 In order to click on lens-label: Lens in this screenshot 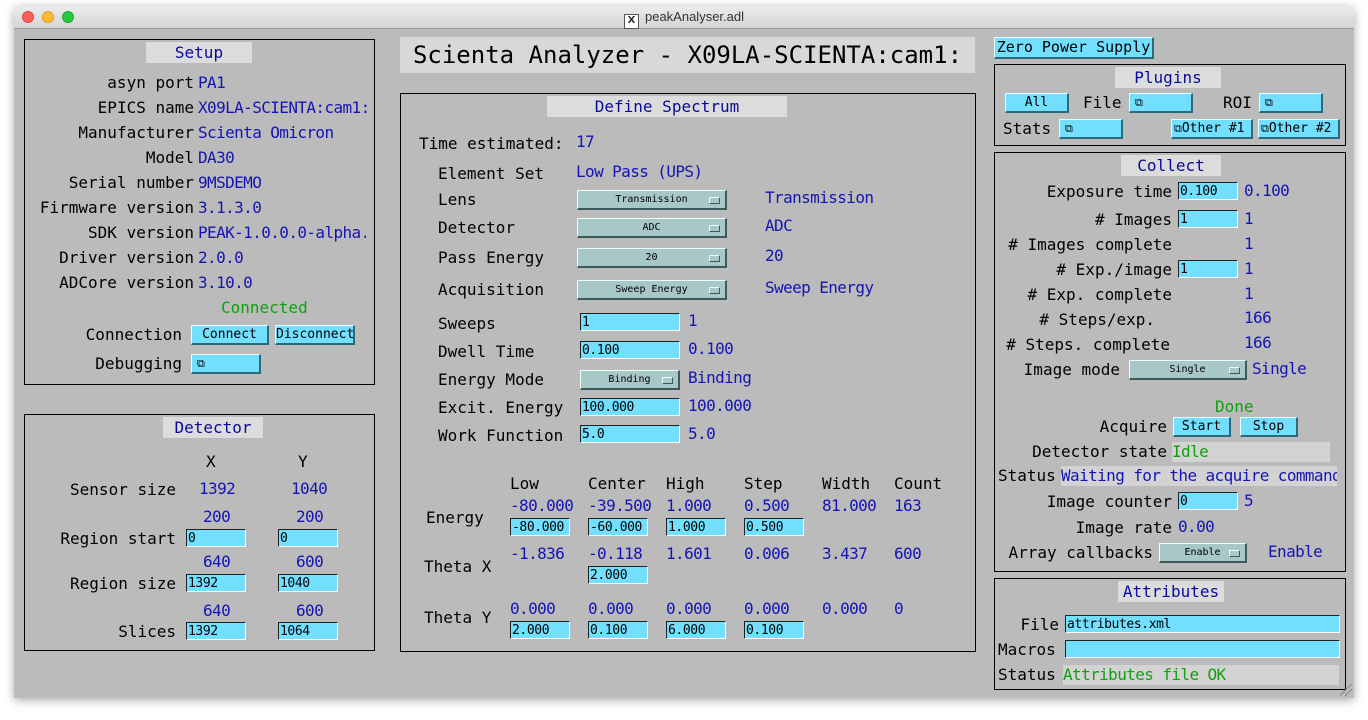, I will do `click(457, 199)`.